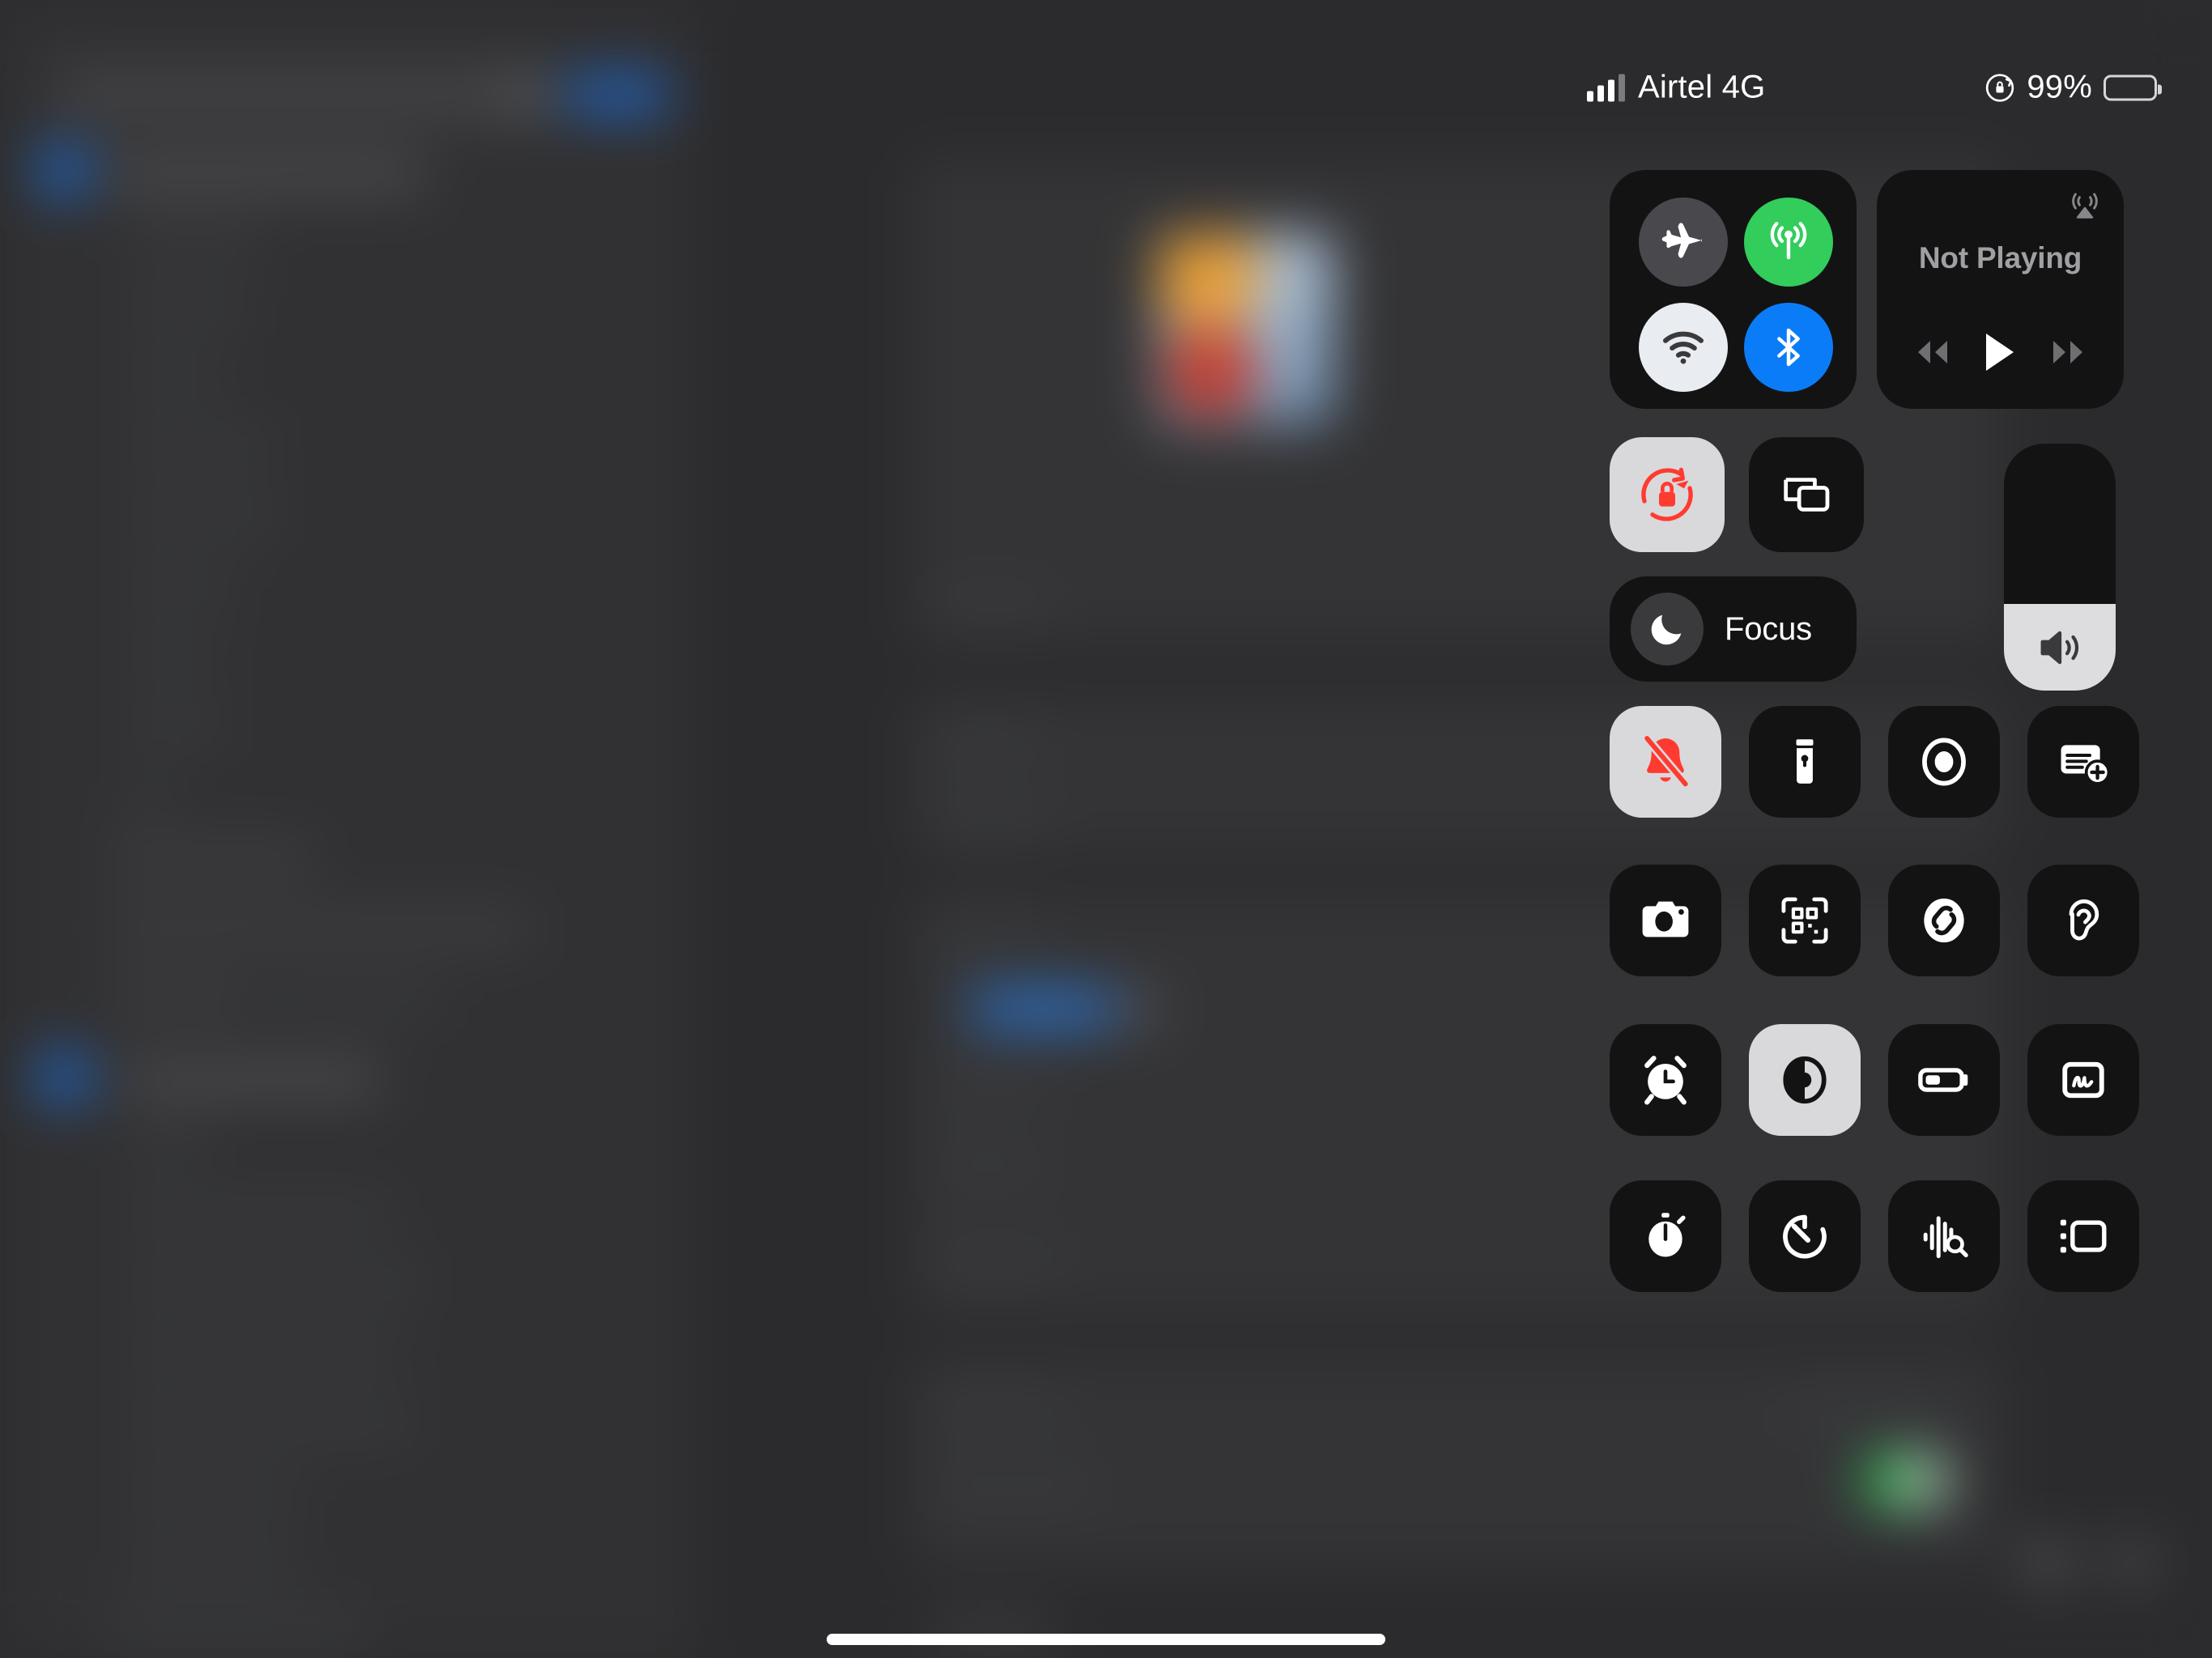 This screenshot has height=1658, width=2212. I want to click on wifi-button, so click(1683, 347).